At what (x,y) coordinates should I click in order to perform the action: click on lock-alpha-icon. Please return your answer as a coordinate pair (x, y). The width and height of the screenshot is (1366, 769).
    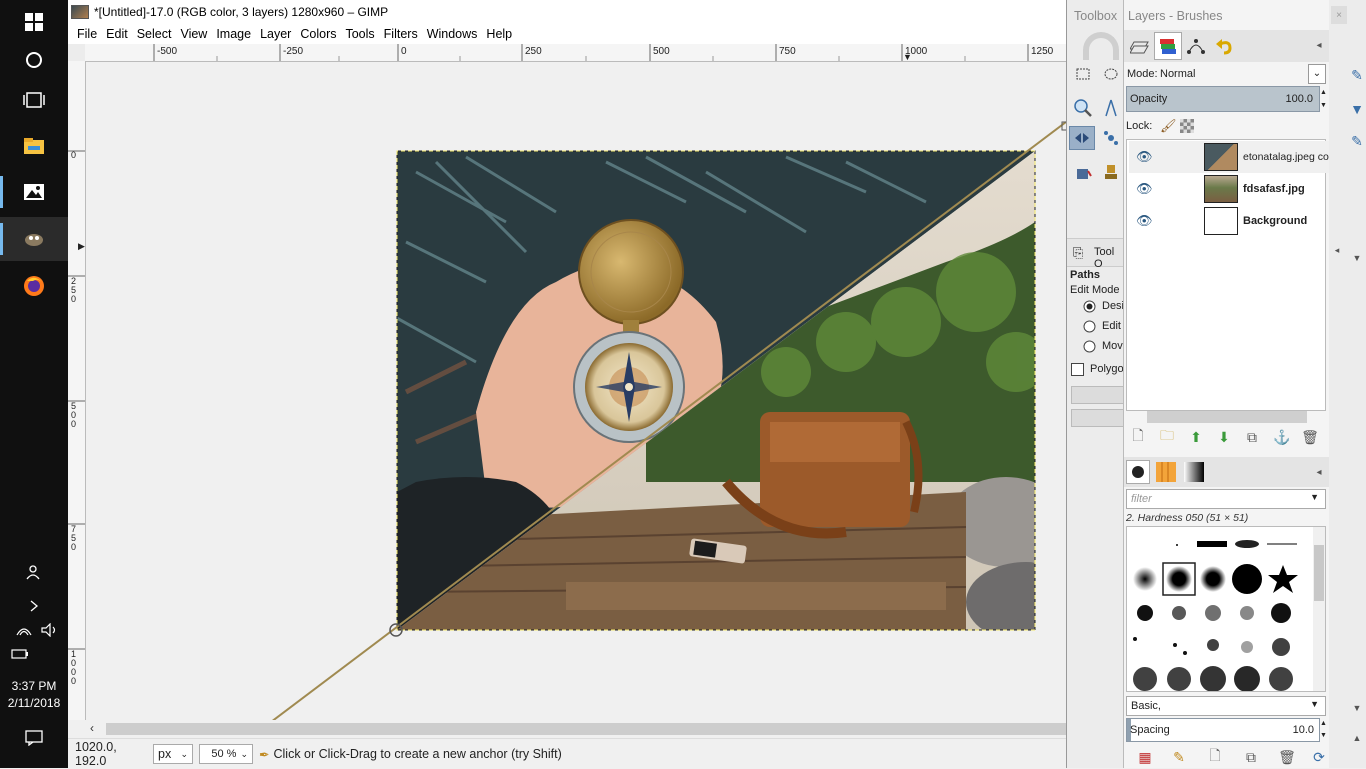
    Looking at the image, I should click on (1187, 126).